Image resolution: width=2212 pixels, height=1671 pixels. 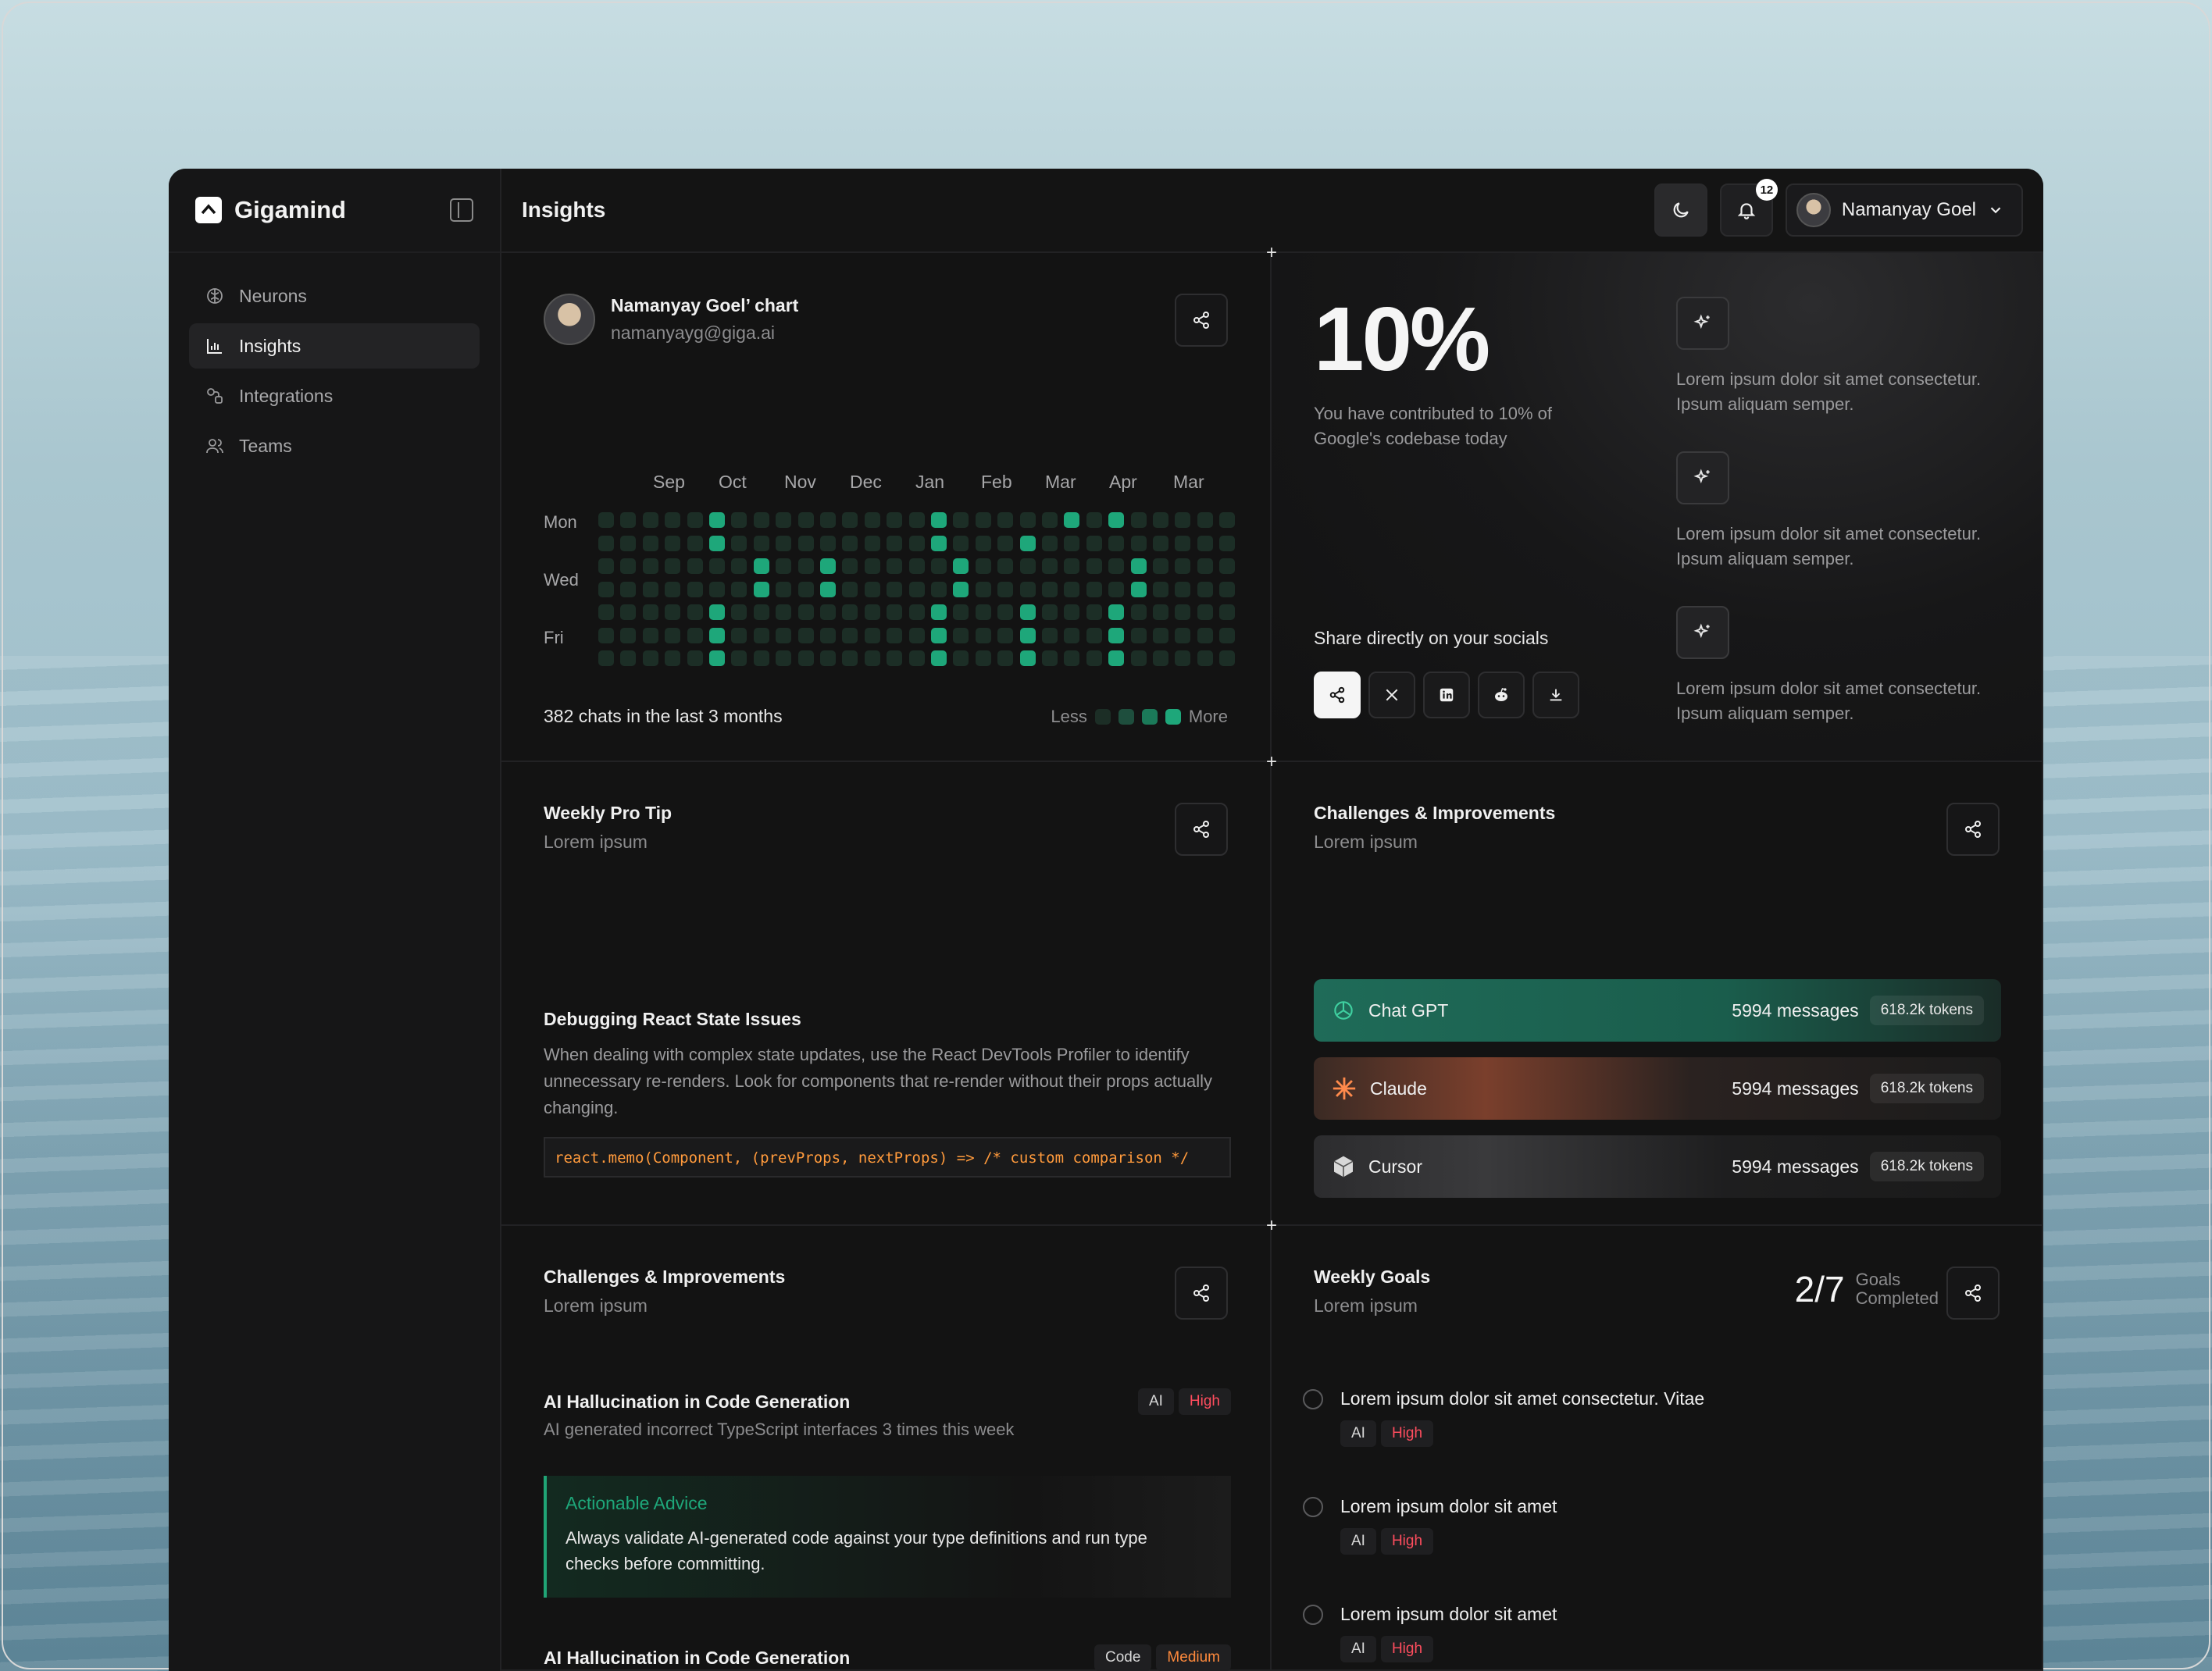 What do you see at coordinates (1204, 1402) in the screenshot?
I see `priority-tag: High` at bounding box center [1204, 1402].